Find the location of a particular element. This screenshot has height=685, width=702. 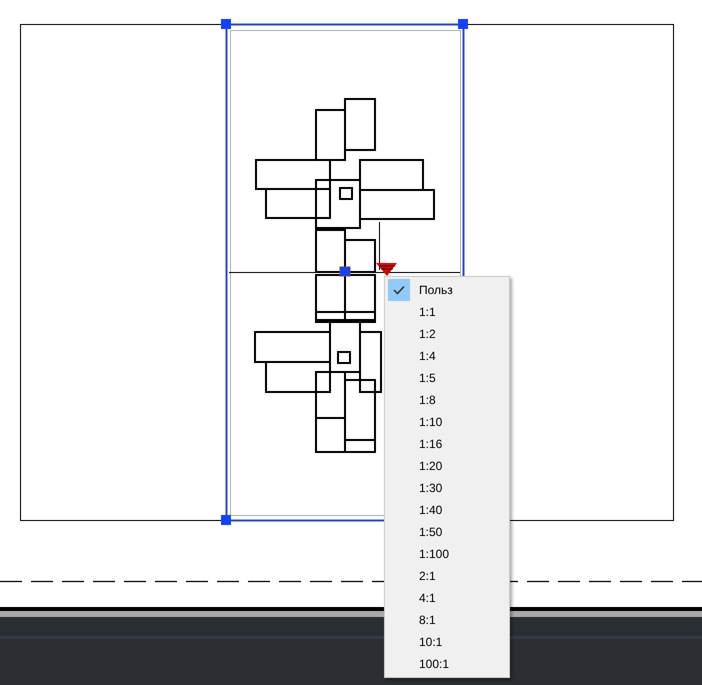

scale-menu-item: 100:1 is located at coordinates (447, 664).